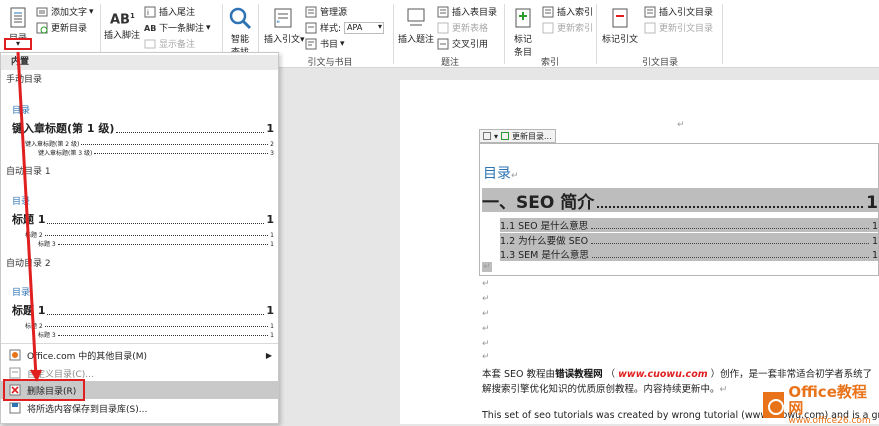 Image resolution: width=879 pixels, height=426 pixels. I want to click on mark-entry-icon, so click(523, 18).